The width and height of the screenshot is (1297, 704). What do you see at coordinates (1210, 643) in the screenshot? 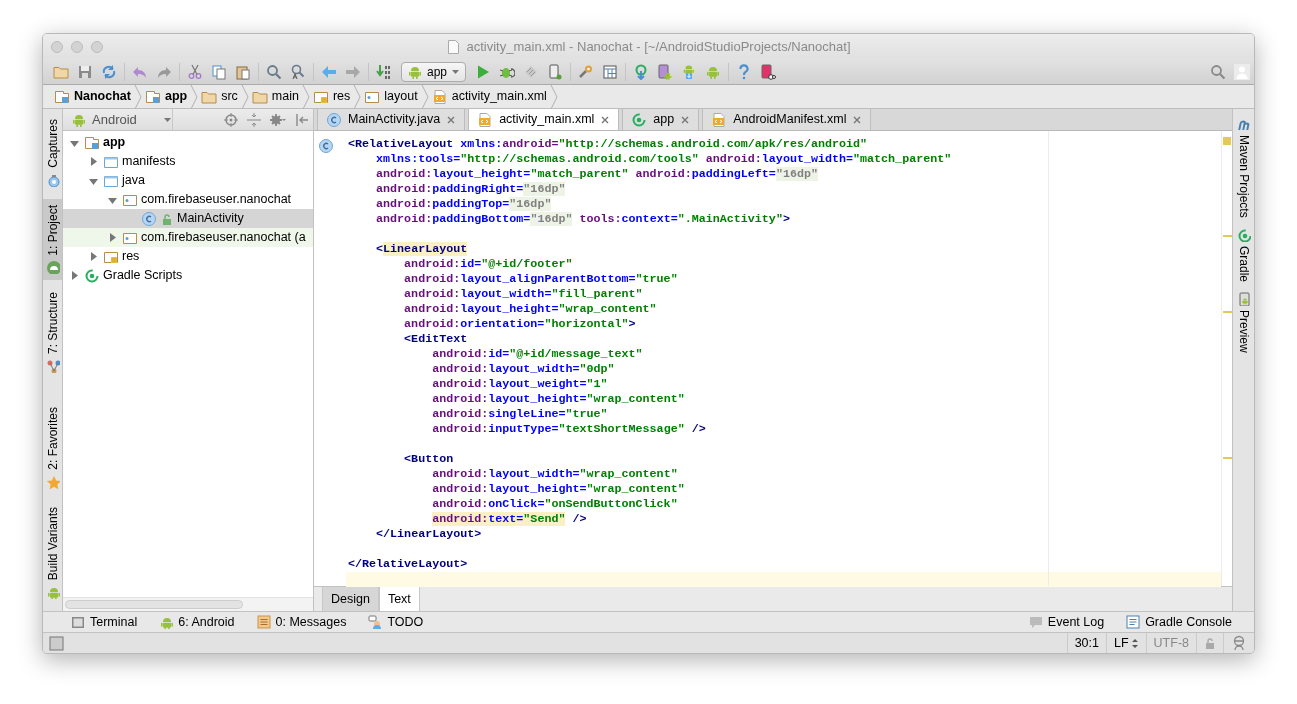
I see `lock-icon` at bounding box center [1210, 643].